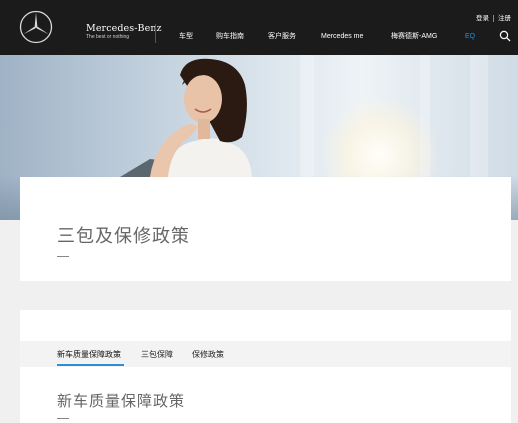 The height and width of the screenshot is (423, 518). What do you see at coordinates (208, 355) in the screenshot?
I see `tab-warranty-policy: 保修政策` at bounding box center [208, 355].